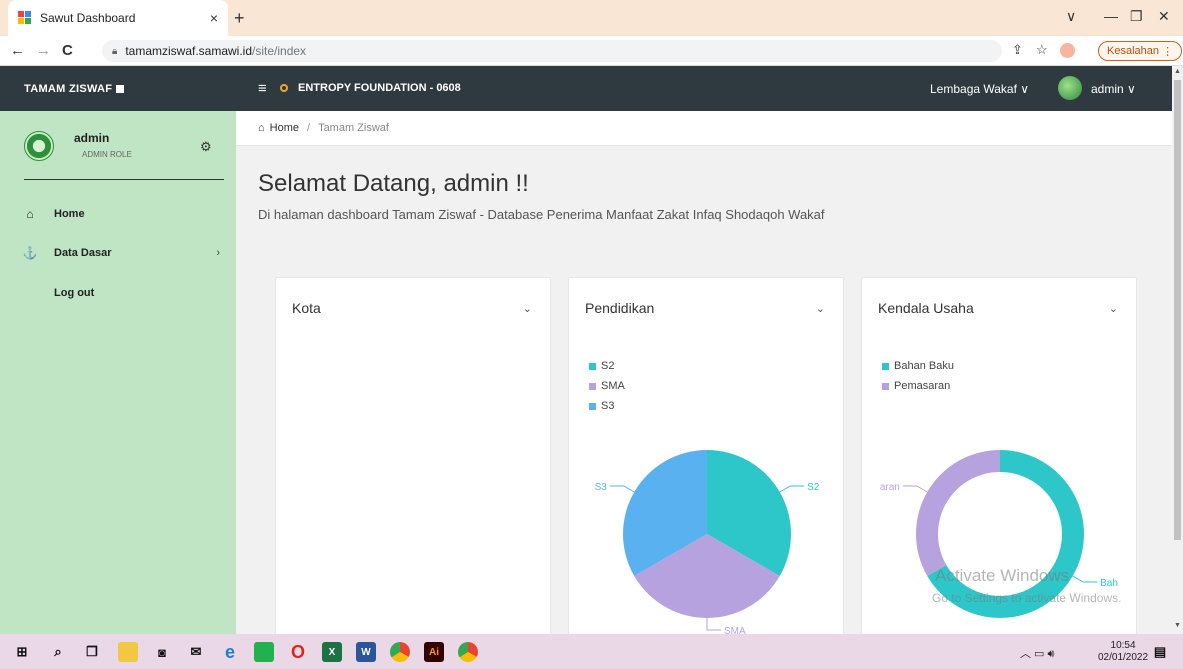 The height and width of the screenshot is (669, 1183). I want to click on chevron-right-icon: ›, so click(218, 253).